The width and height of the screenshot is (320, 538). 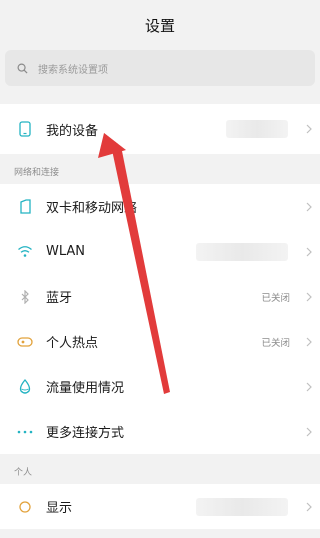 What do you see at coordinates (85, 388) in the screenshot?
I see `settings-item-label: 流量使用情况` at bounding box center [85, 388].